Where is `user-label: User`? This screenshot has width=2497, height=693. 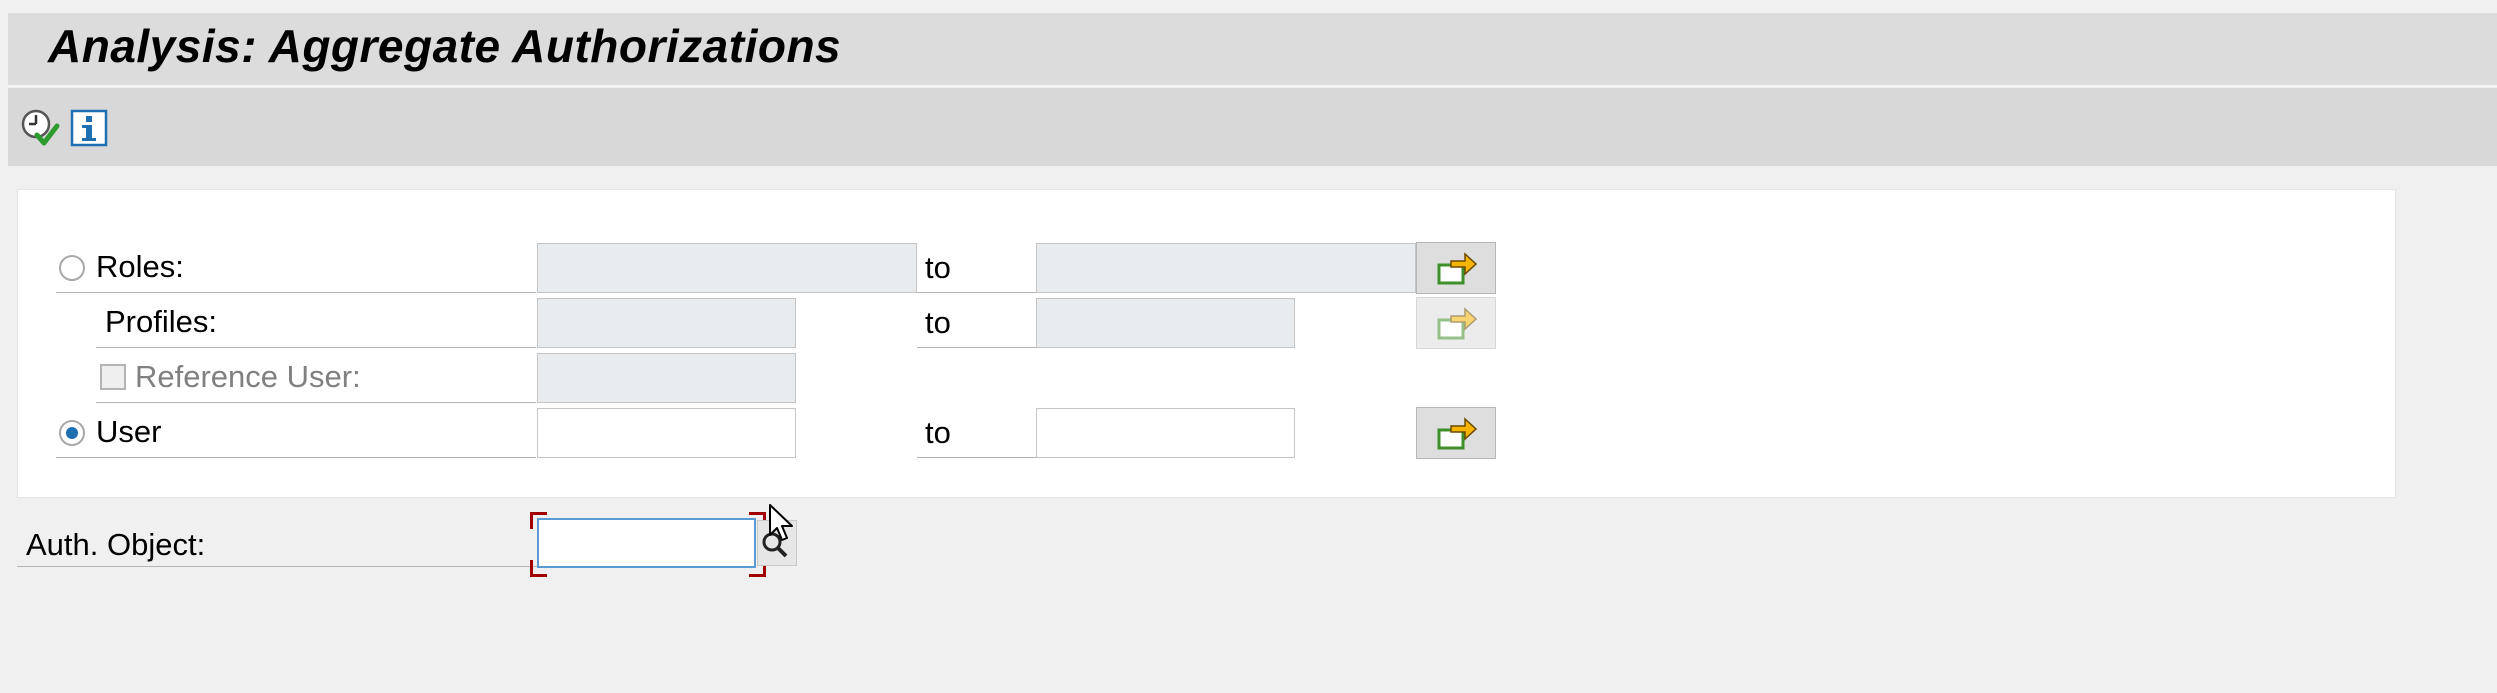 user-label: User is located at coordinates (129, 431).